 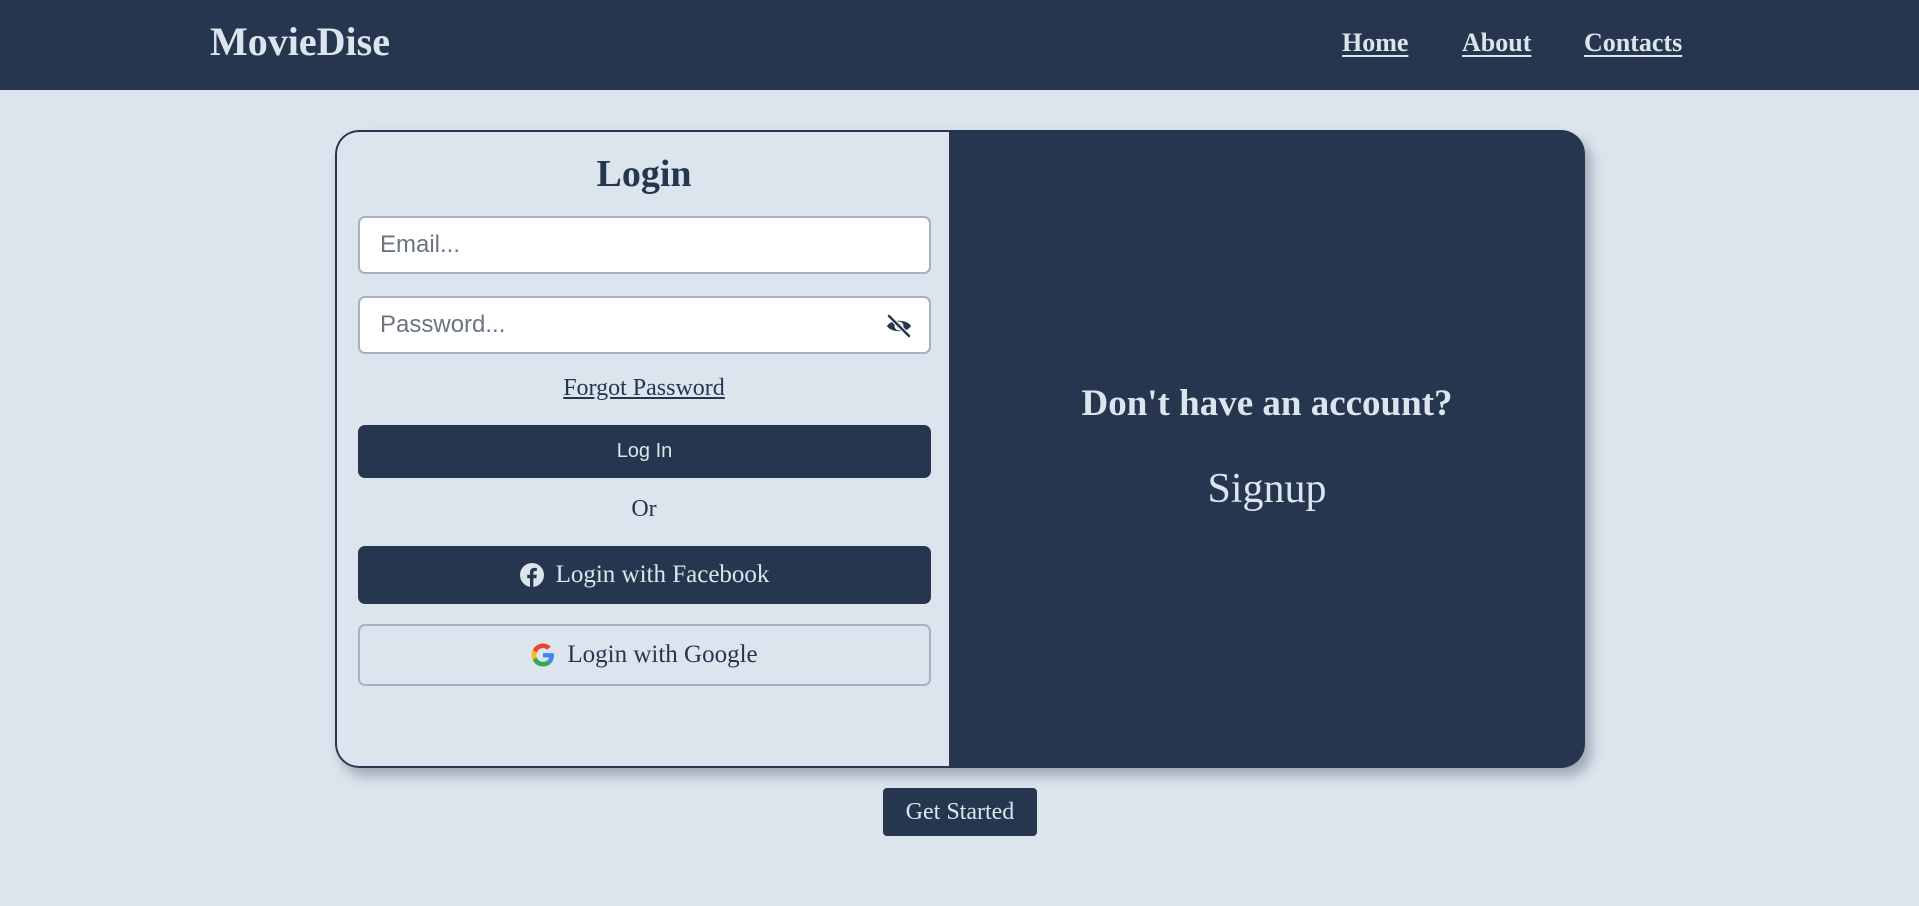 I want to click on signup-link: Signup, so click(x=1266, y=489).